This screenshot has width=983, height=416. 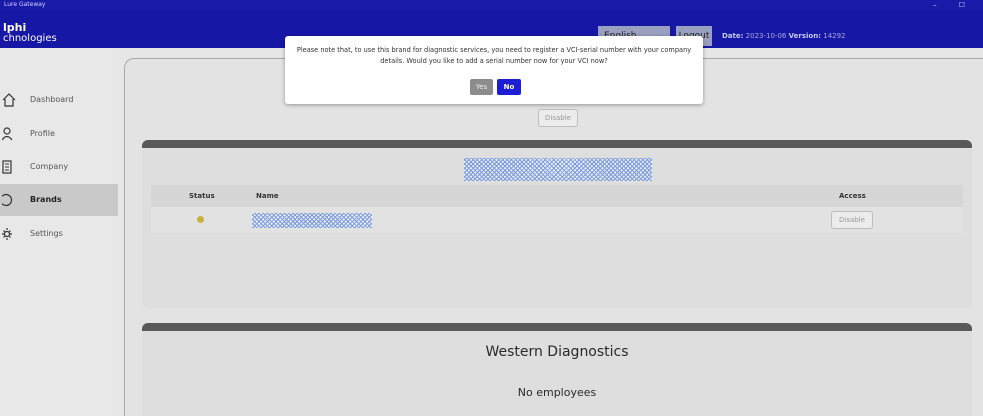 What do you see at coordinates (200, 219) in the screenshot?
I see `status-indicator` at bounding box center [200, 219].